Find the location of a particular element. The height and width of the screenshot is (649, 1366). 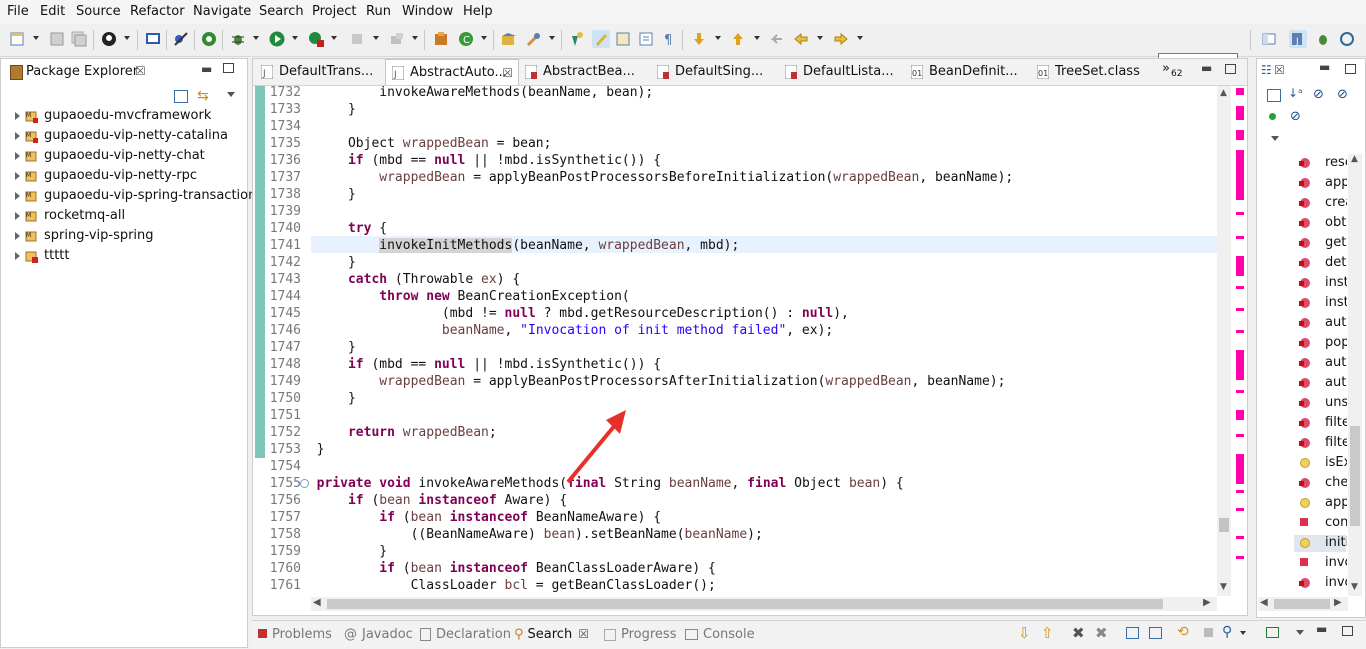

outline-item: isEx is located at coordinates (1336, 463).